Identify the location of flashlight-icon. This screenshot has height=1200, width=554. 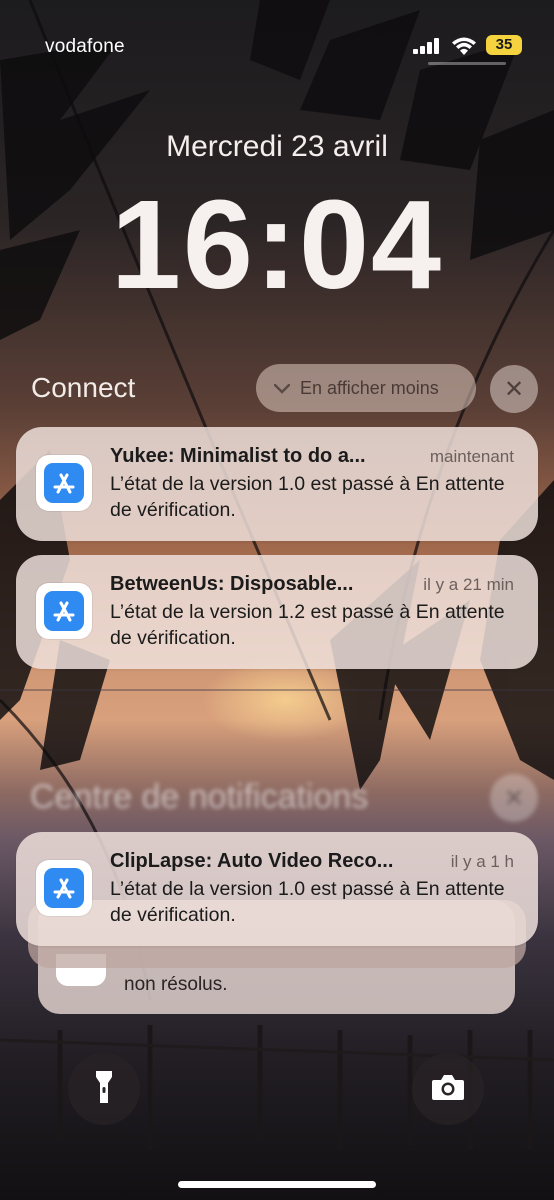
(104, 1089).